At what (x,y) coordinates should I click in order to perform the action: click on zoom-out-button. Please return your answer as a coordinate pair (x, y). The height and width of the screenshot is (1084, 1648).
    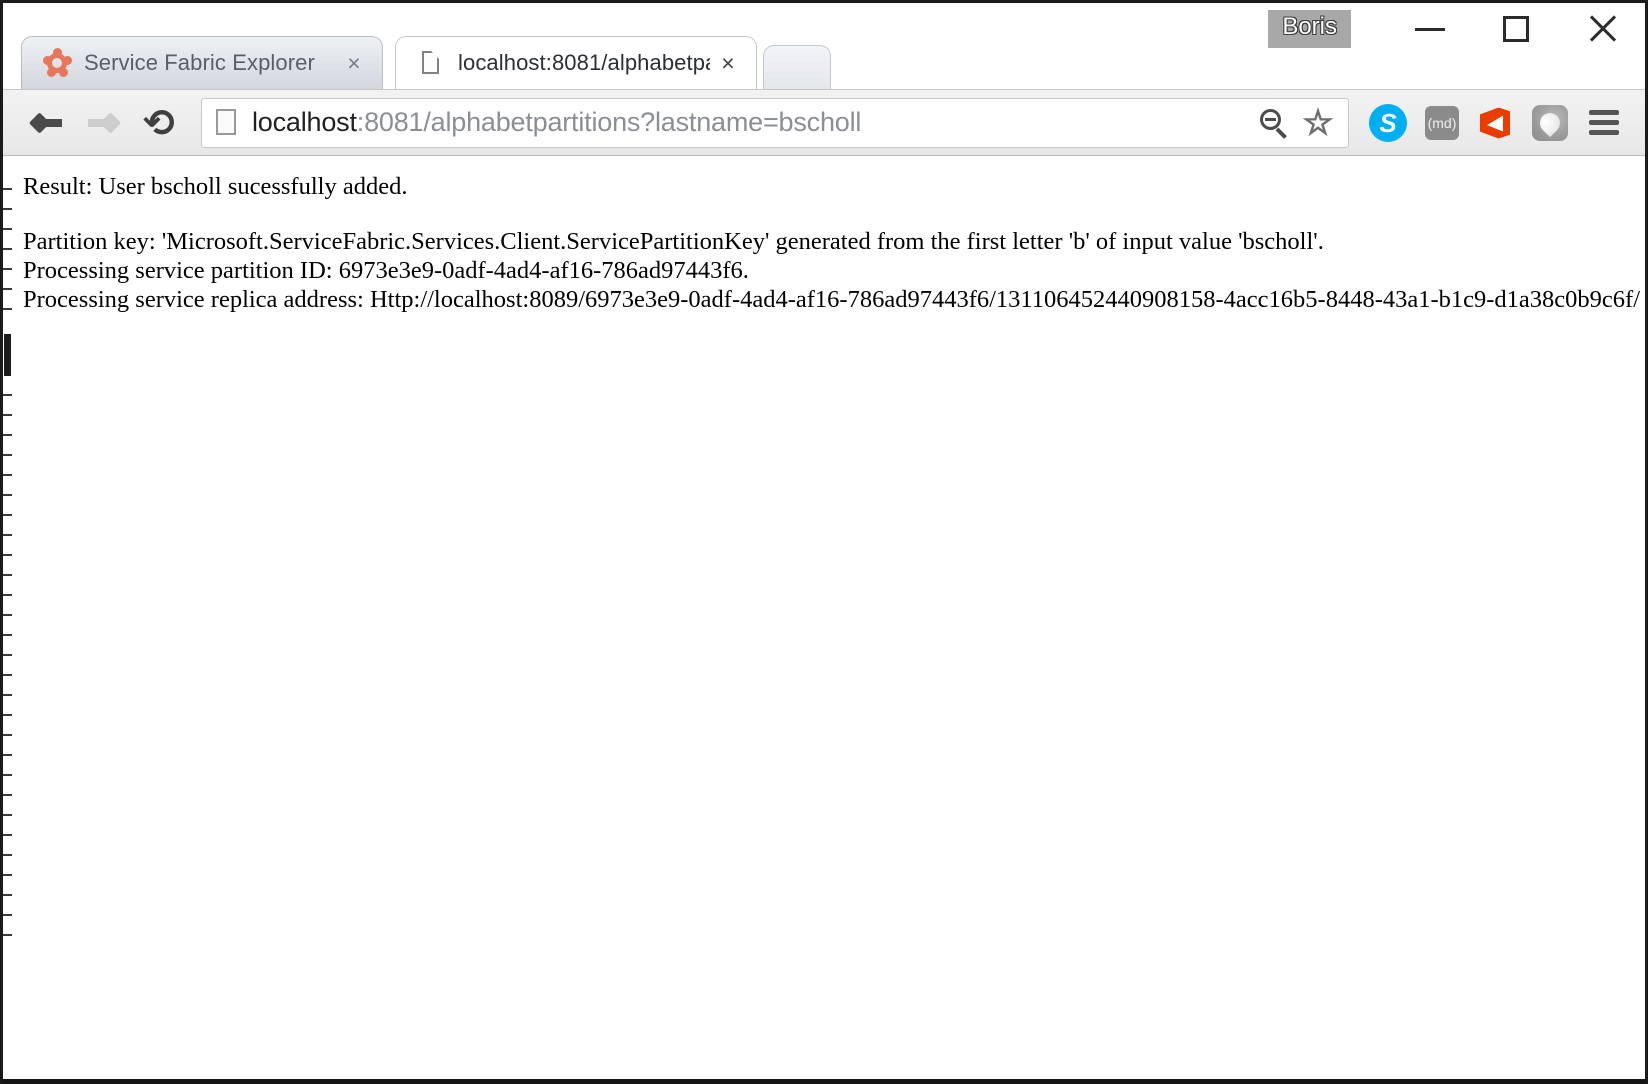
    Looking at the image, I should click on (1274, 123).